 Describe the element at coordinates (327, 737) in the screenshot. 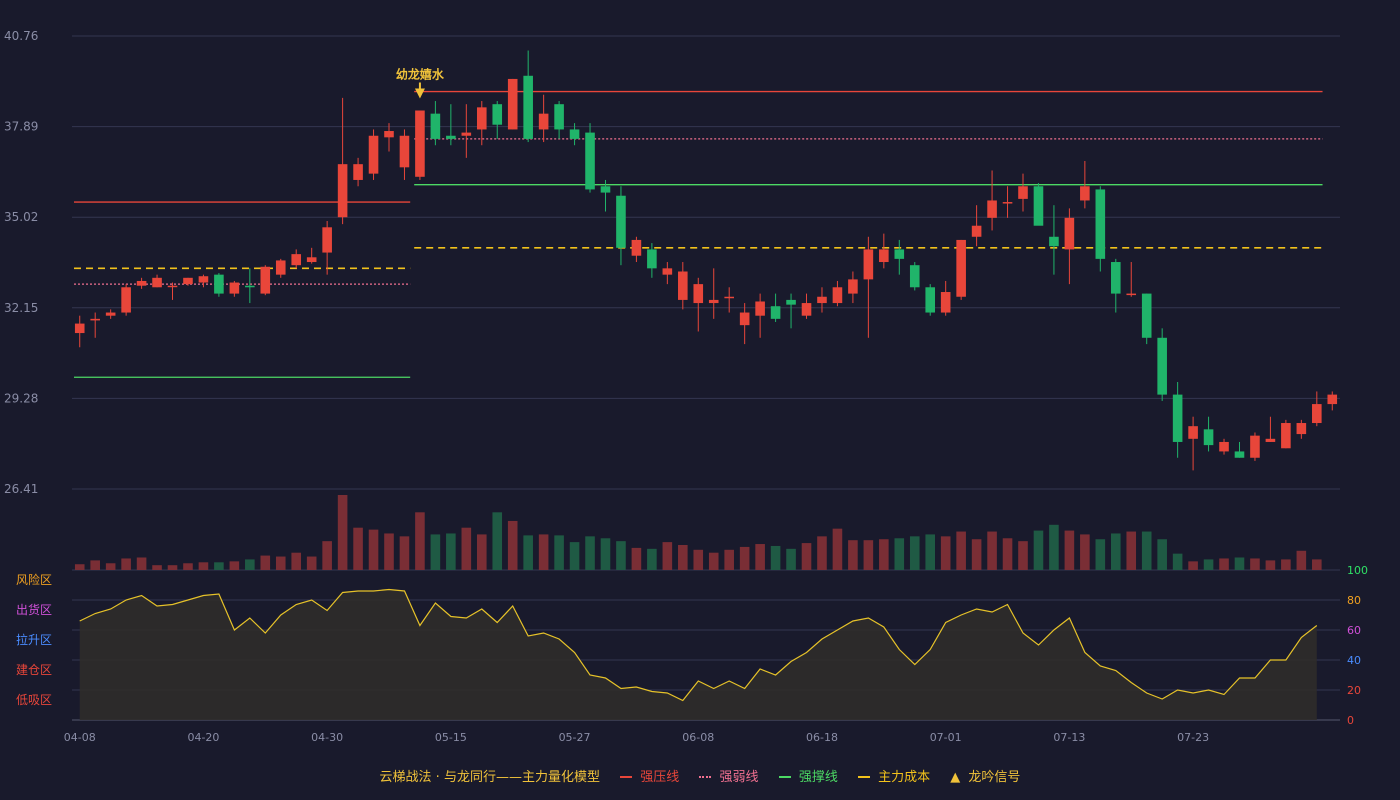

I see `date-tick-label: 04-30` at that location.